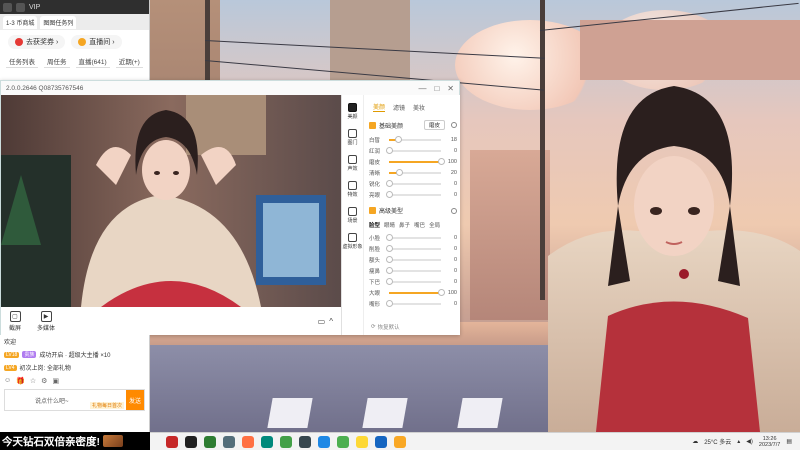 The height and width of the screenshot is (450, 800). What do you see at coordinates (385, 327) in the screenshot?
I see `restore-default-button: ⟳ 恢复默认` at bounding box center [385, 327].